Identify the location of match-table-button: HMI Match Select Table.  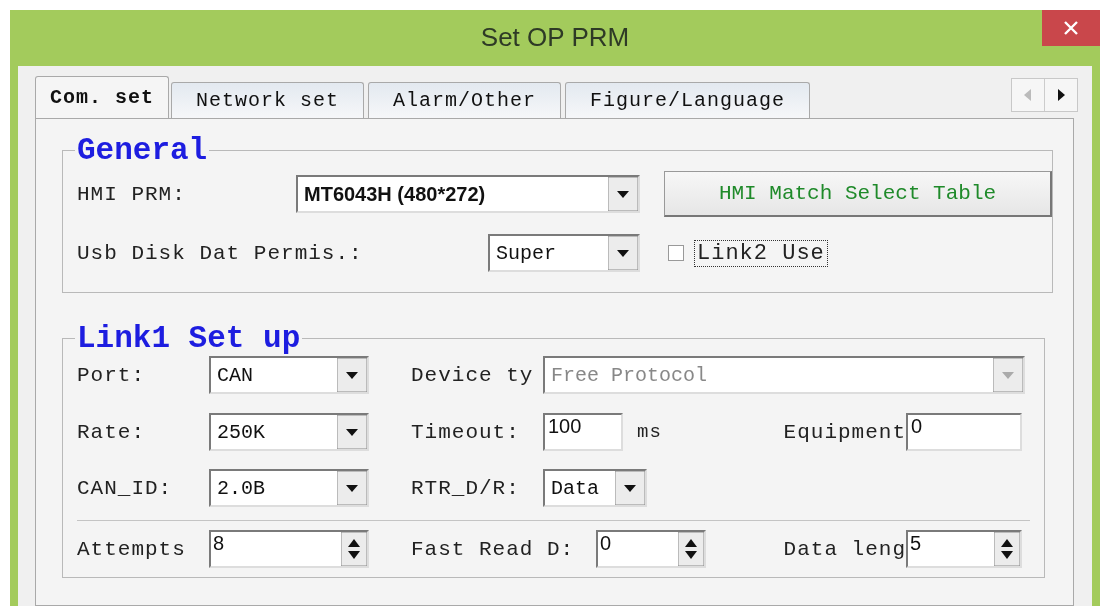
(858, 194).